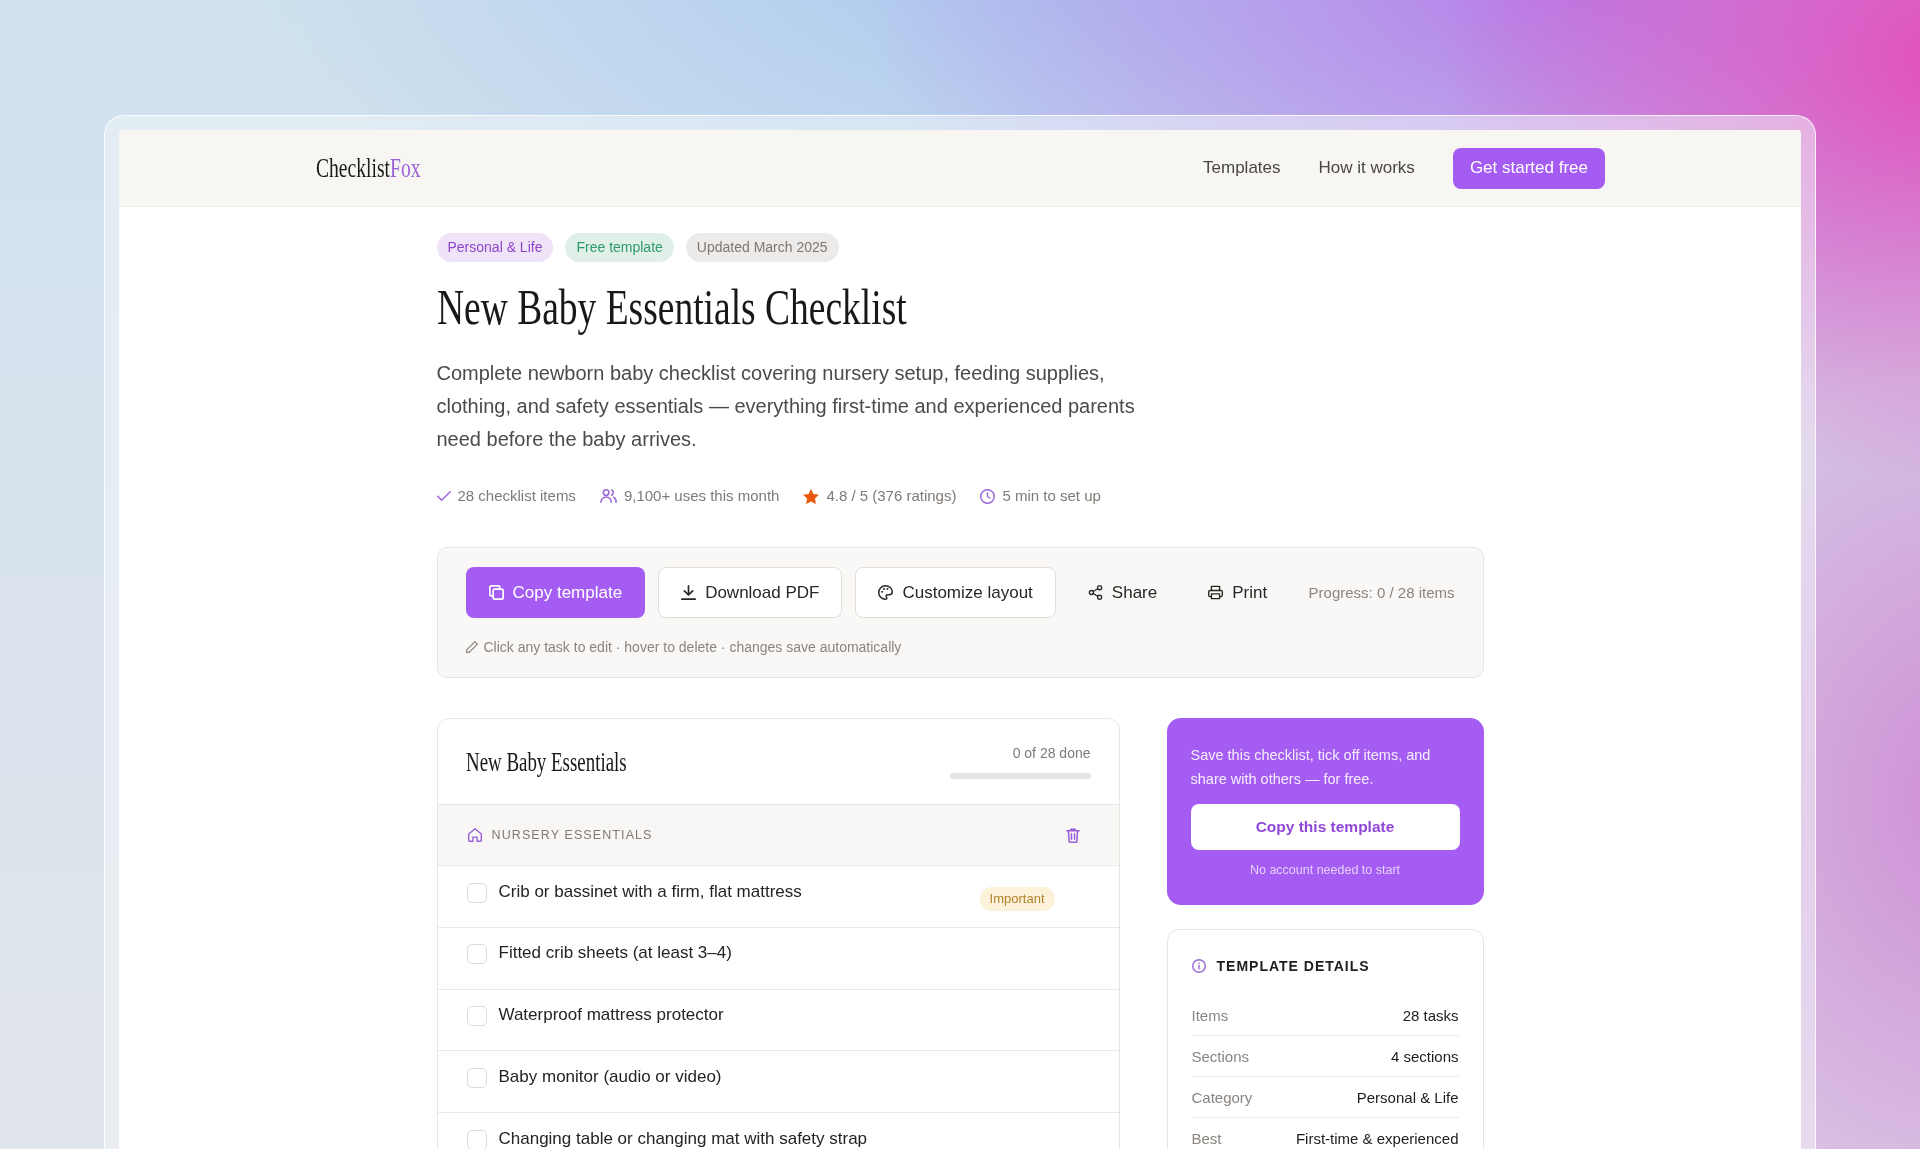  Describe the element at coordinates (546, 761) in the screenshot. I see `checklist-title: New Baby Essentials` at that location.